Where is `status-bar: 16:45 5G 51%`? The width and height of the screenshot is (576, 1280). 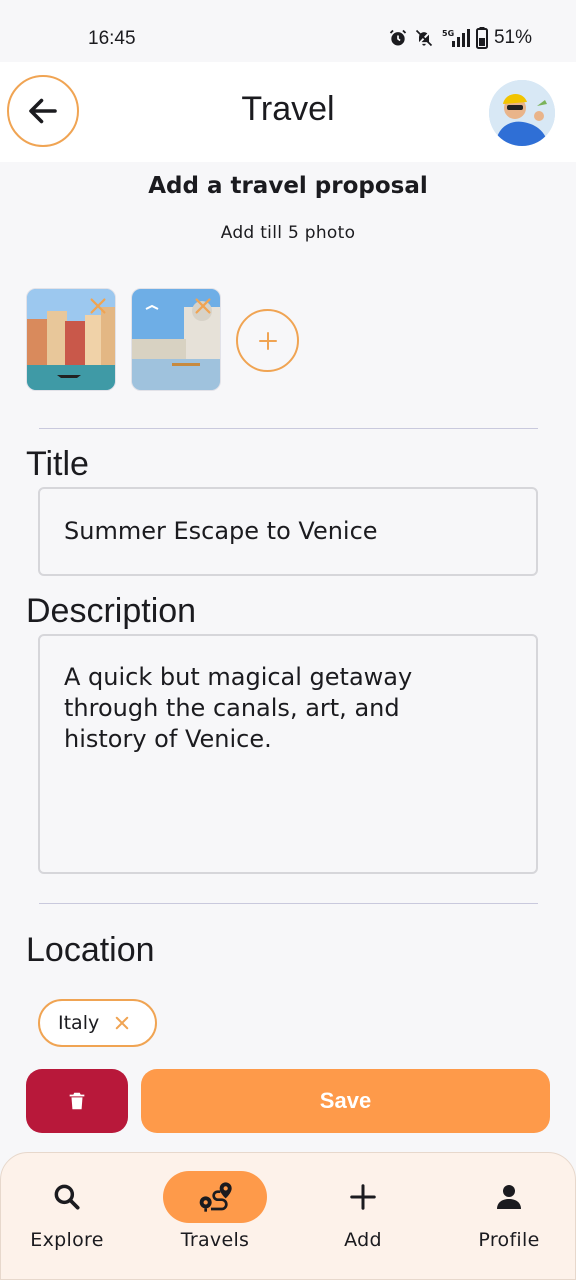 status-bar: 16:45 5G 51% is located at coordinates (288, 31).